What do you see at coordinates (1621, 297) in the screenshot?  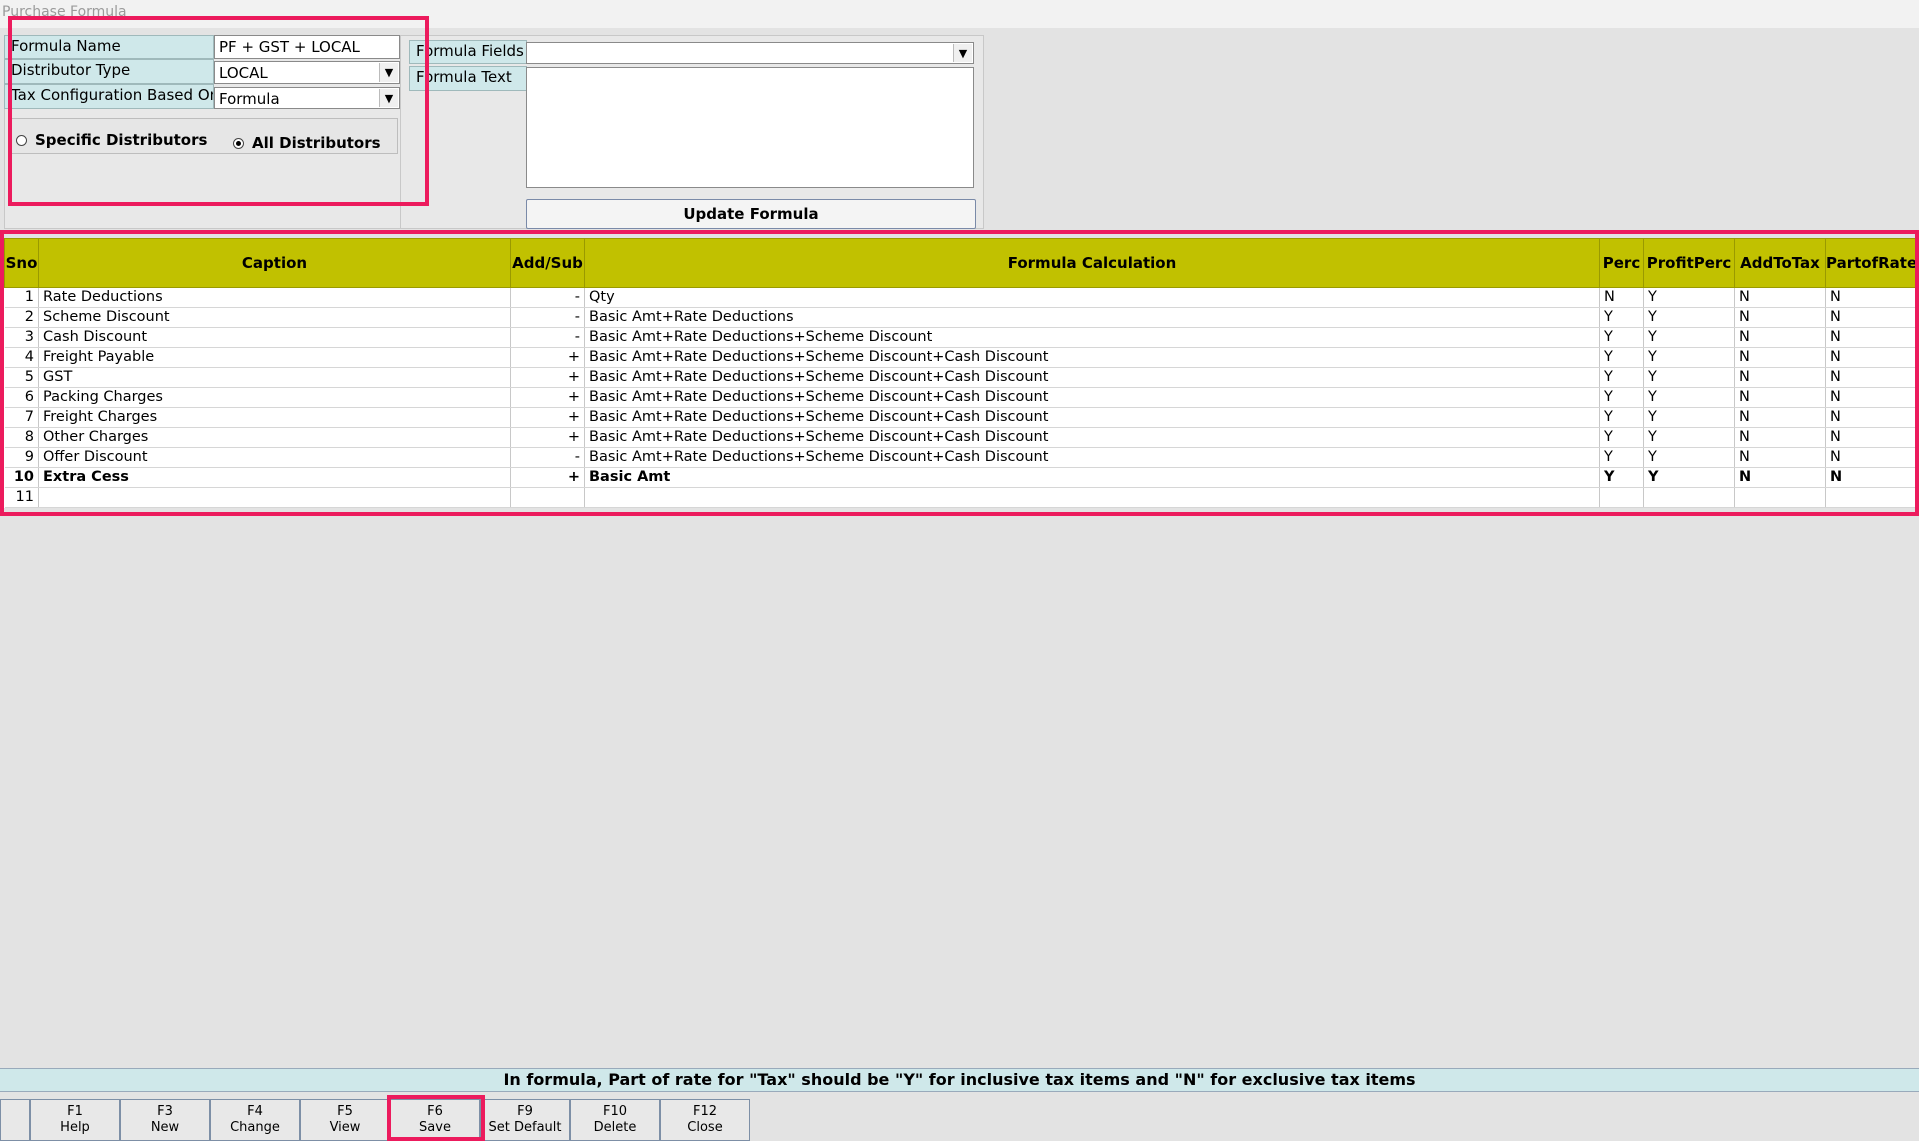 I see `grid-cell-perc: N` at bounding box center [1621, 297].